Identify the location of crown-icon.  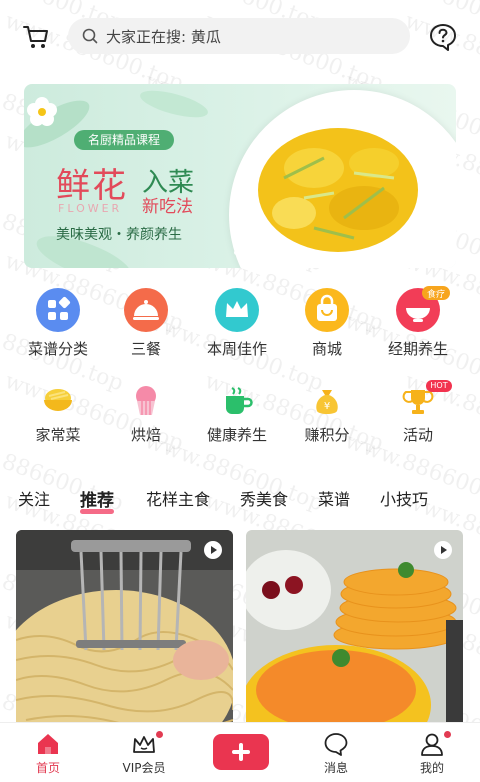
(237, 310).